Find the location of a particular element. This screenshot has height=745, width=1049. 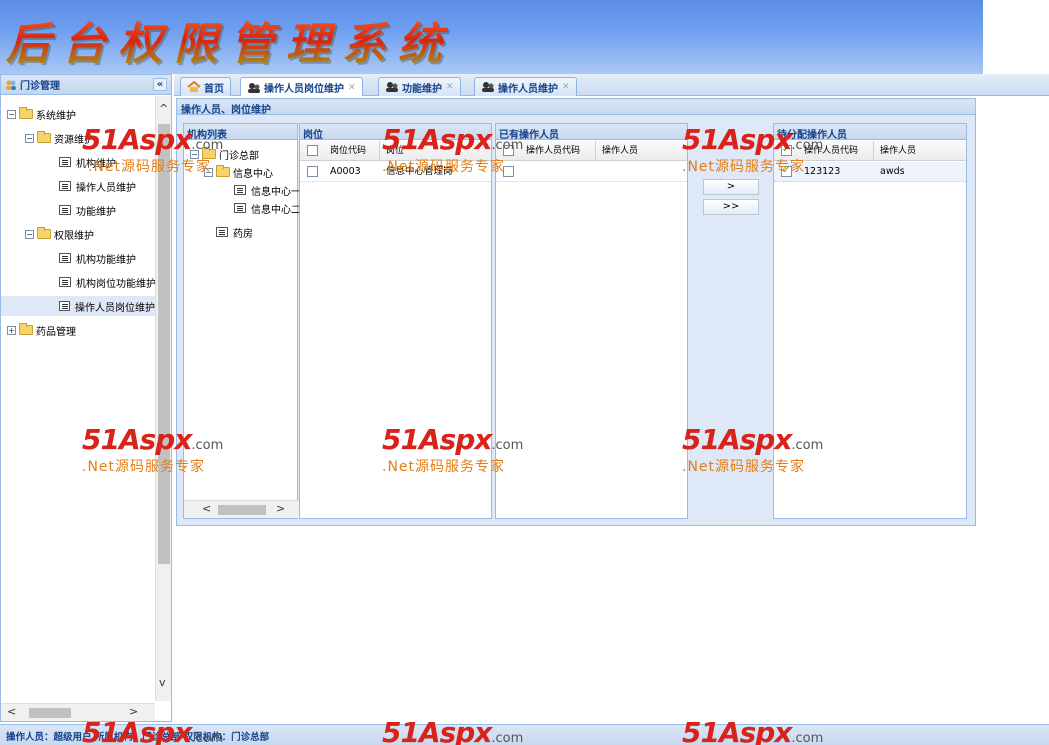

panel-title: 操作人员、岗位维护 is located at coordinates (576, 107).